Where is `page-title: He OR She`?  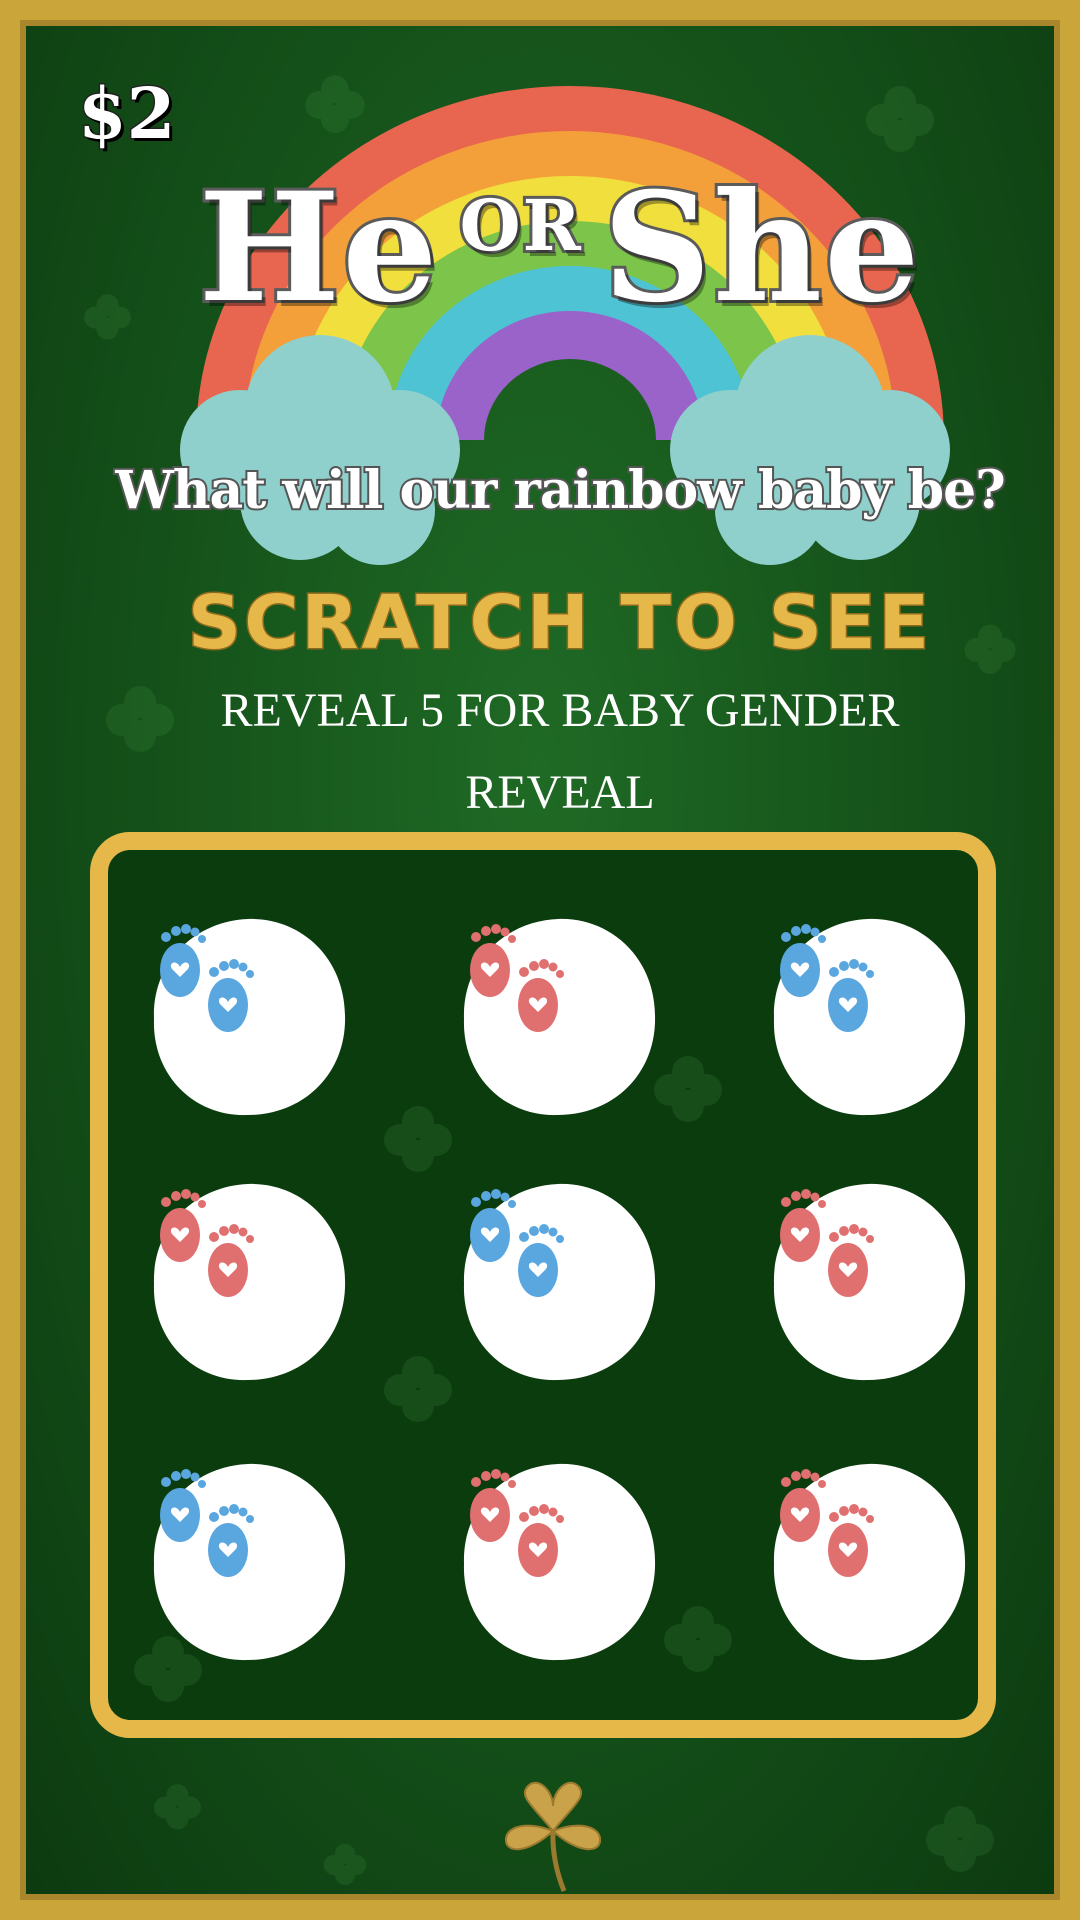 page-title: He OR She is located at coordinates (540, 248).